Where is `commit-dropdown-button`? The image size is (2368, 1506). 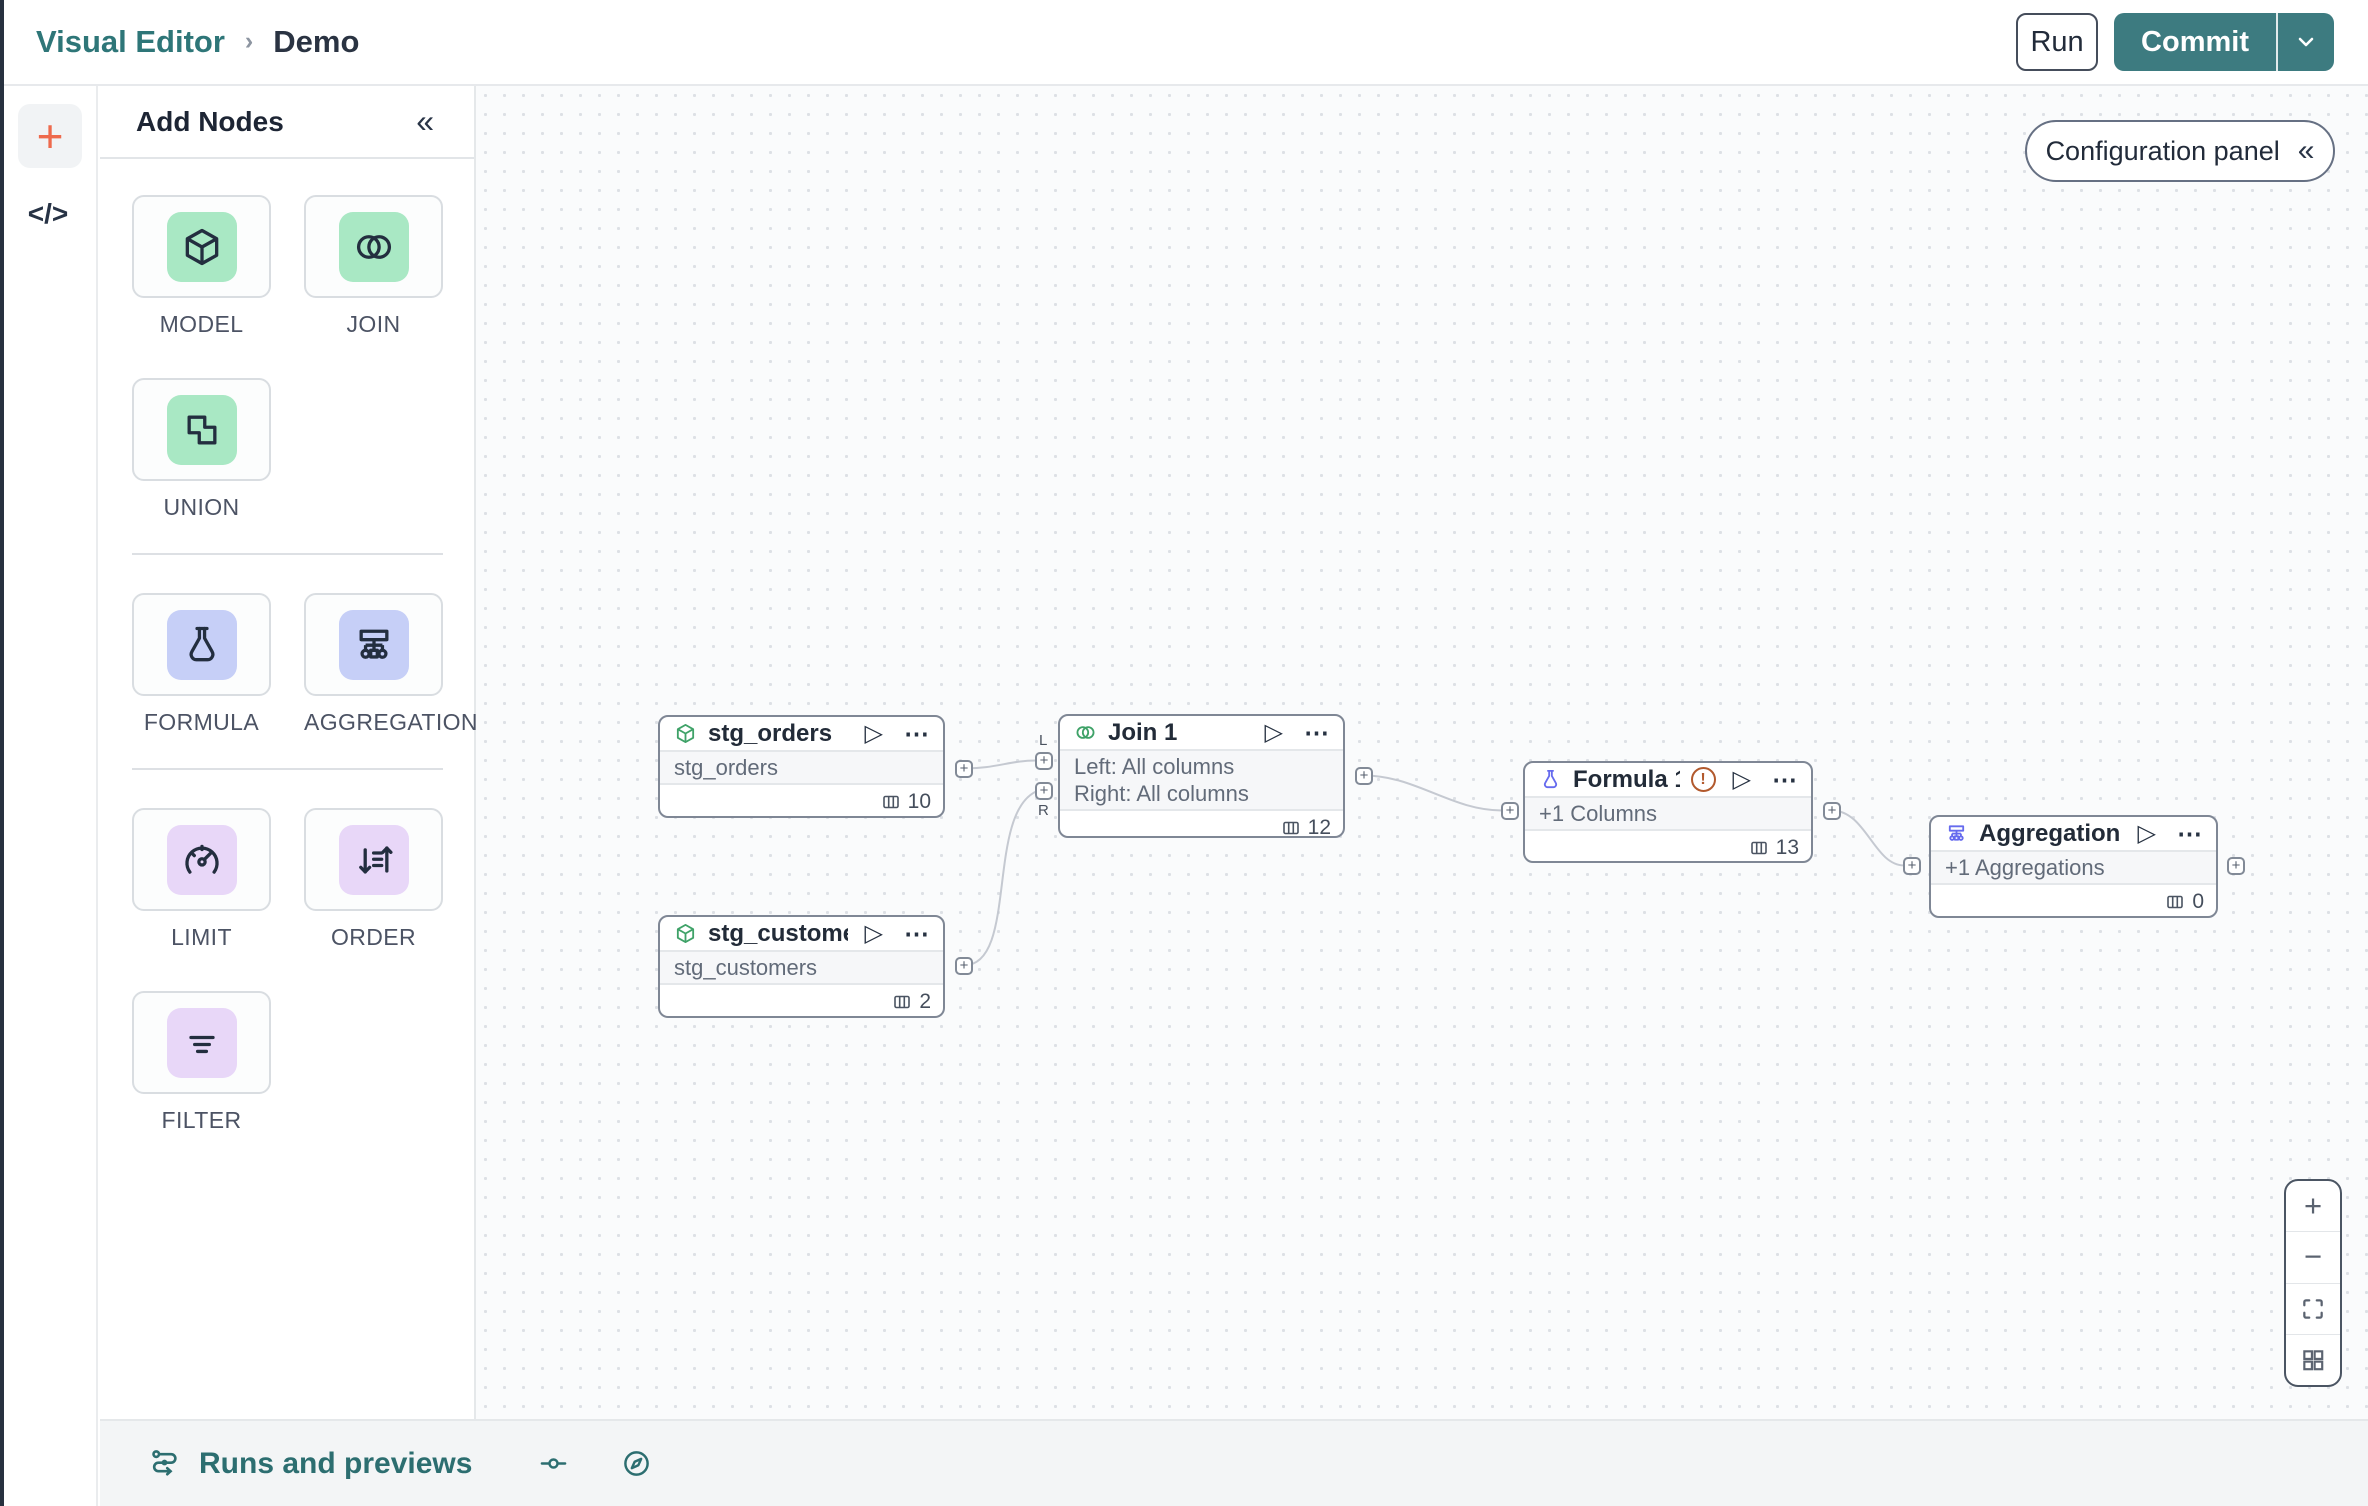 commit-dropdown-button is located at coordinates (2305, 42).